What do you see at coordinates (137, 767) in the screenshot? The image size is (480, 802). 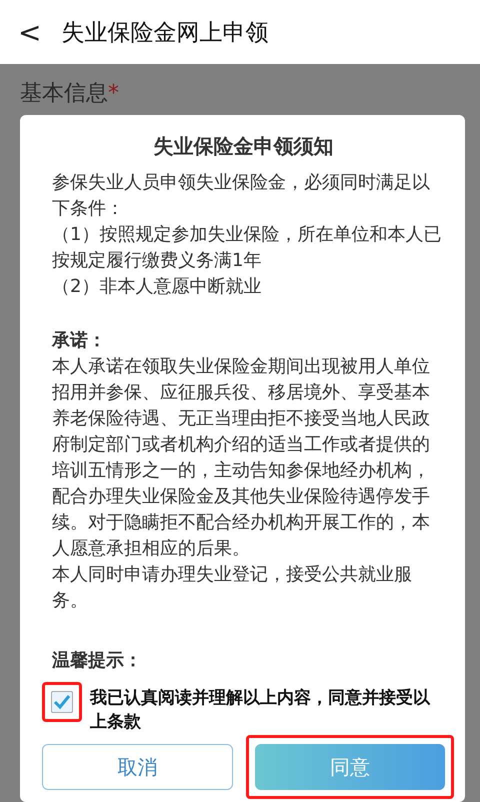 I see `cancel-button: 取消` at bounding box center [137, 767].